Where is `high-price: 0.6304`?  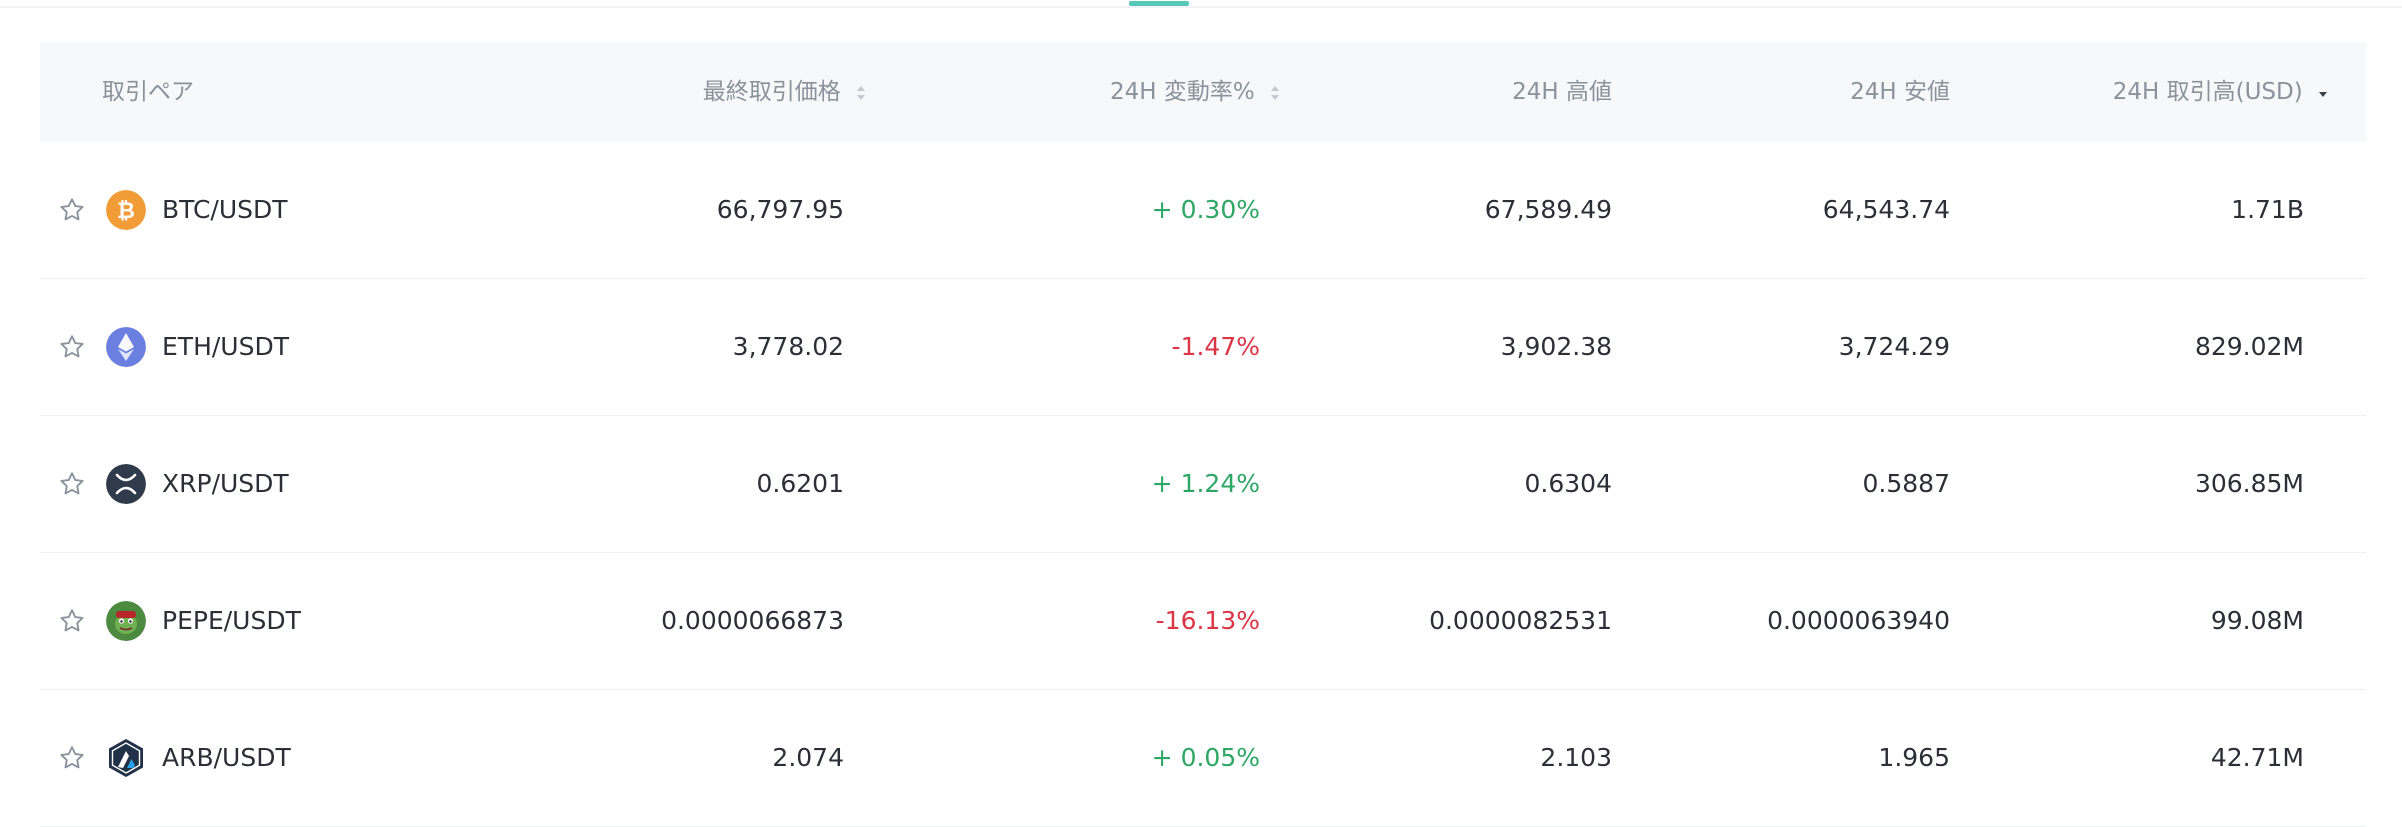 high-price: 0.6304 is located at coordinates (1568, 483).